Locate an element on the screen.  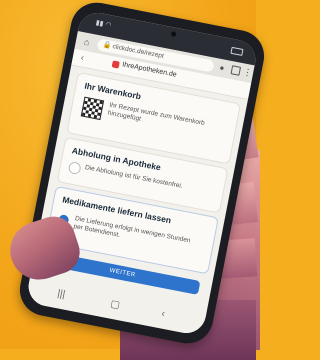
lock-icon: 🔒 is located at coordinates (107, 45).